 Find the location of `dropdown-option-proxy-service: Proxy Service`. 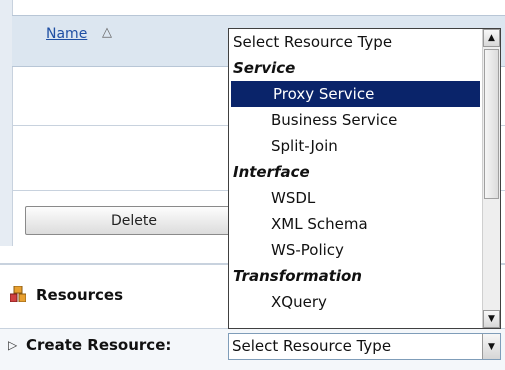

dropdown-option-proxy-service: Proxy Service is located at coordinates (355, 94).